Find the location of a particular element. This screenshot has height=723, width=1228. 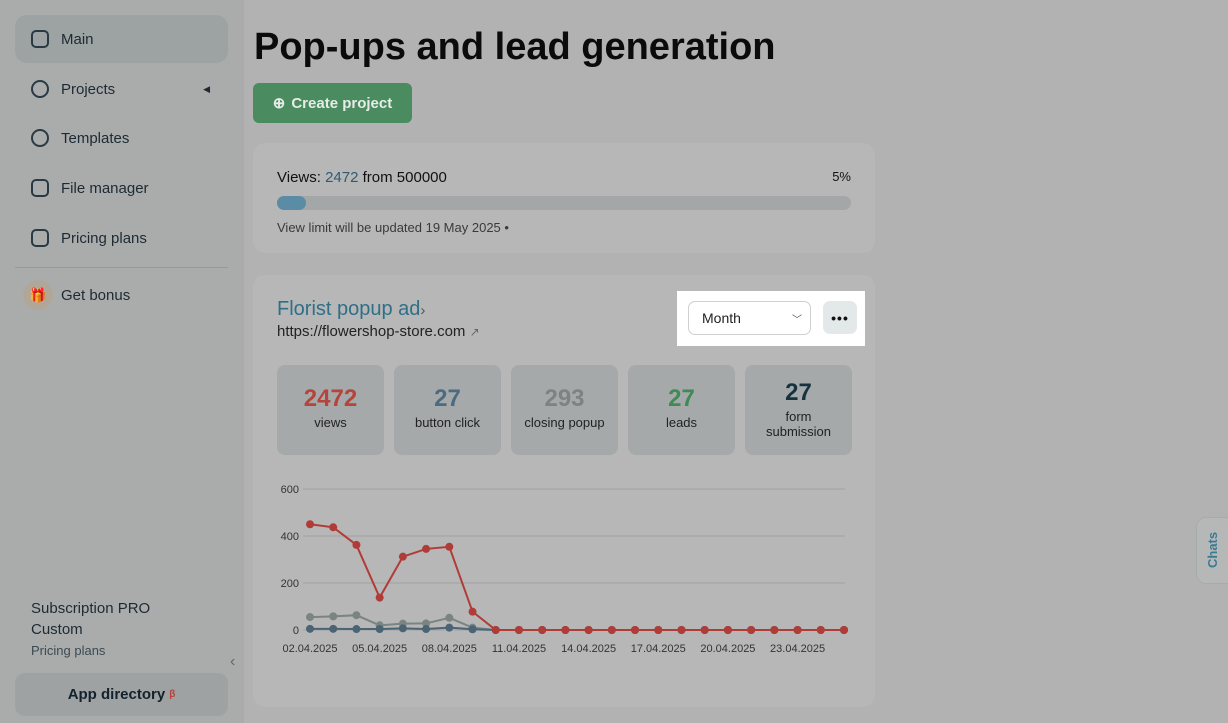

sidebar-item-file-manager: File manager is located at coordinates (121, 188).